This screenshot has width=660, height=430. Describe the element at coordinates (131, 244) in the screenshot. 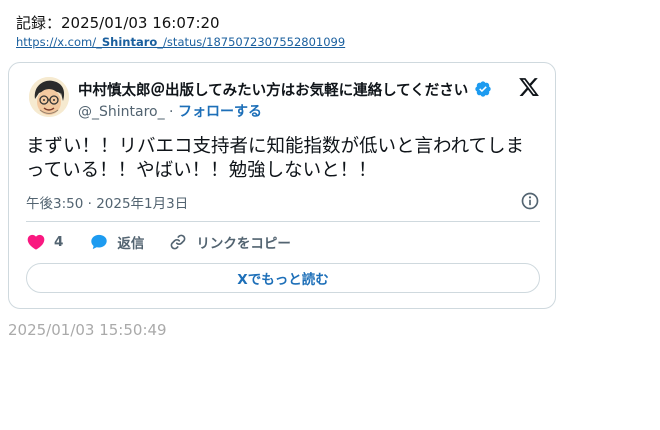

I see `reply-label: 返信` at that location.